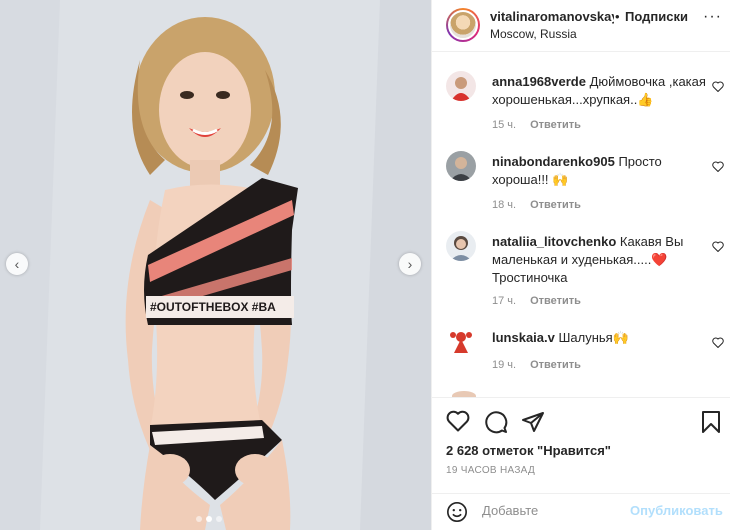 This screenshot has width=730, height=530. I want to click on comment-meta: 17 ч. Ответить, so click(536, 301).